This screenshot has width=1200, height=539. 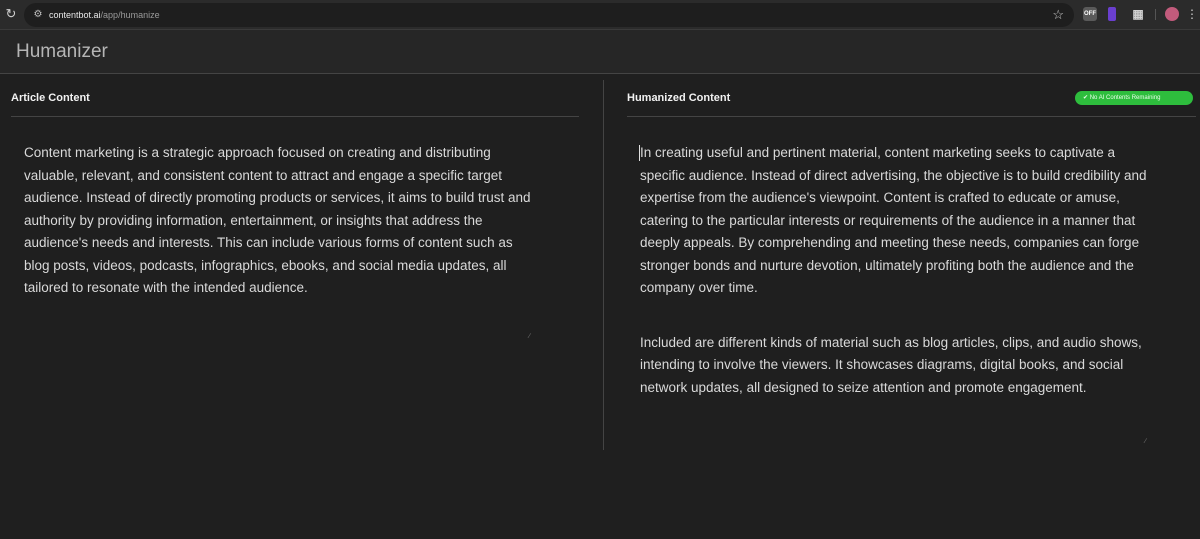 What do you see at coordinates (1058, 15) in the screenshot?
I see `bookmark-star-icon: ☆` at bounding box center [1058, 15].